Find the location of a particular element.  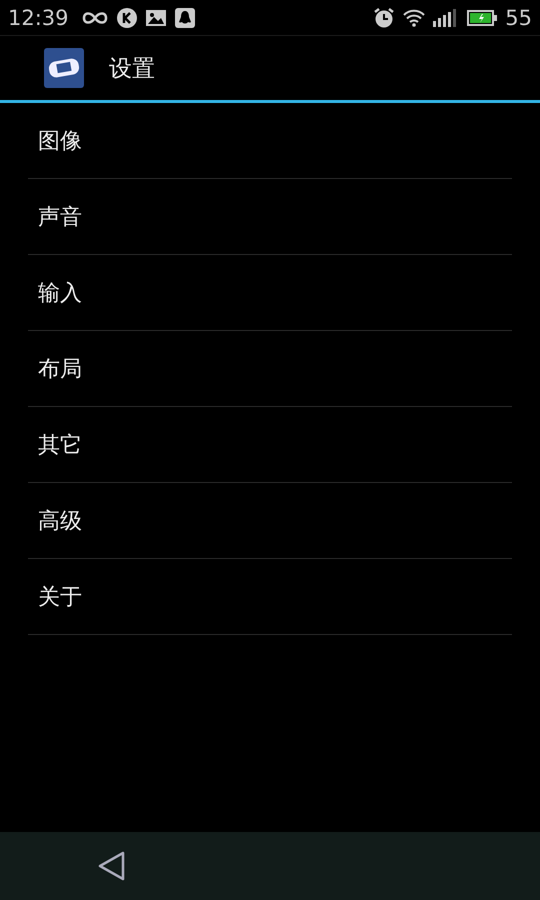

settings-menu-item: 输入 is located at coordinates (270, 293).